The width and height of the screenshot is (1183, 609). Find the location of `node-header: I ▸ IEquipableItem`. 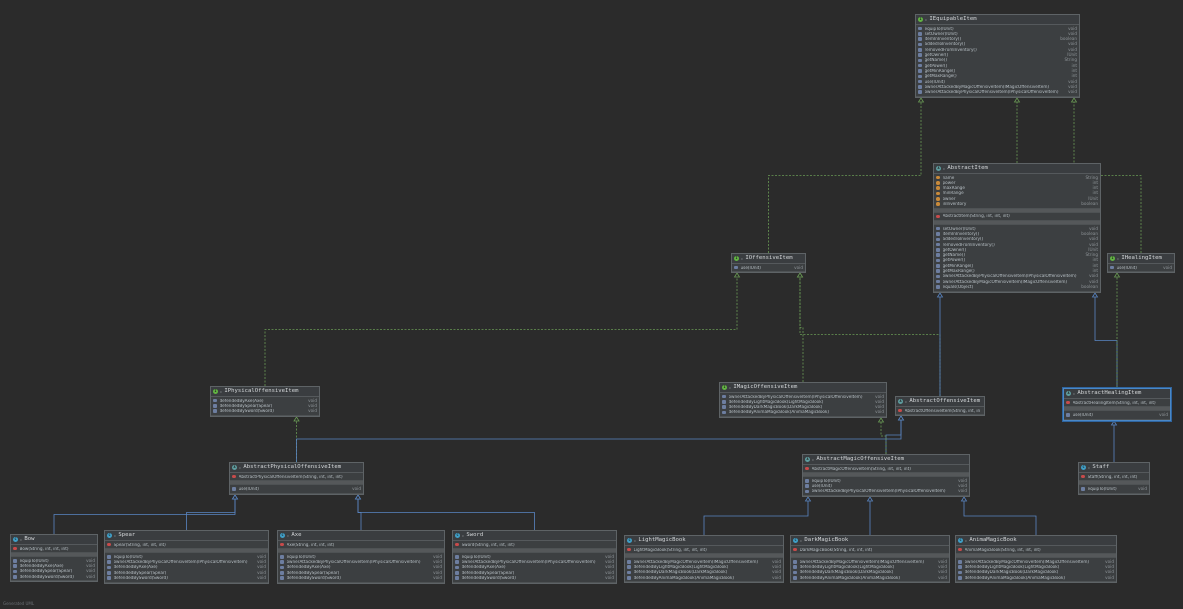

node-header: I ▸ IEquipableItem is located at coordinates (997, 20).